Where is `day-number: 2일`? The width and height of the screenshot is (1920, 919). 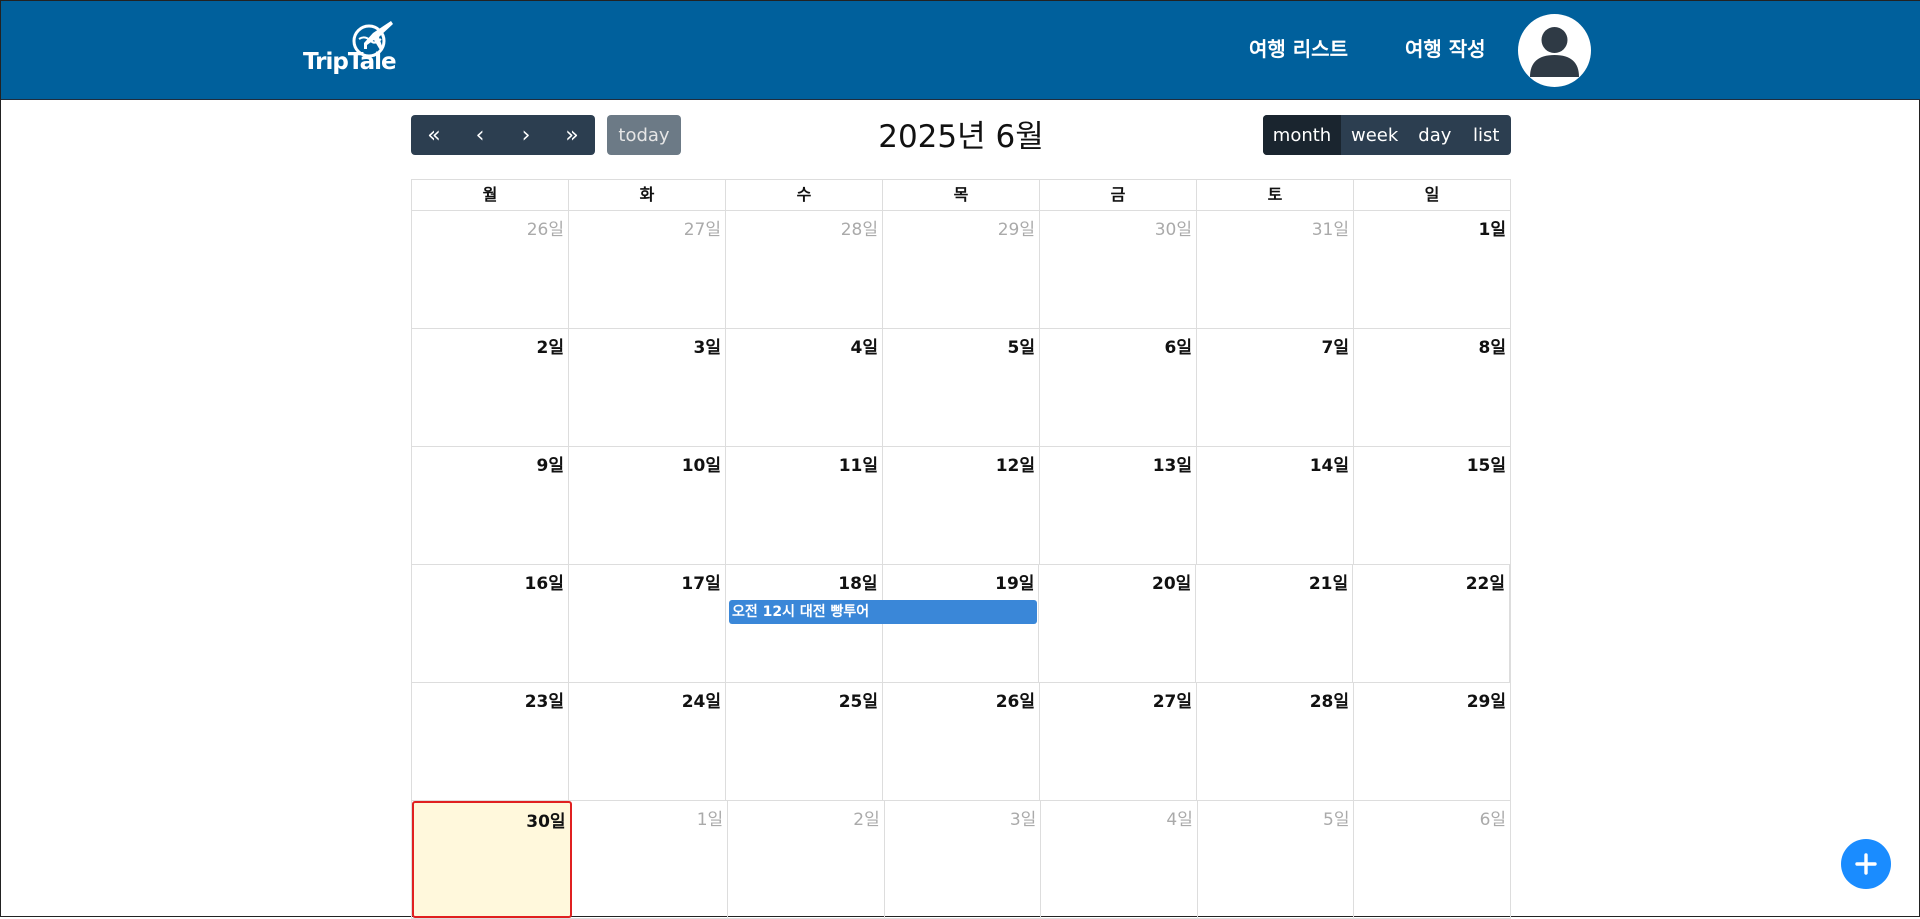
day-number: 2일 is located at coordinates (866, 820).